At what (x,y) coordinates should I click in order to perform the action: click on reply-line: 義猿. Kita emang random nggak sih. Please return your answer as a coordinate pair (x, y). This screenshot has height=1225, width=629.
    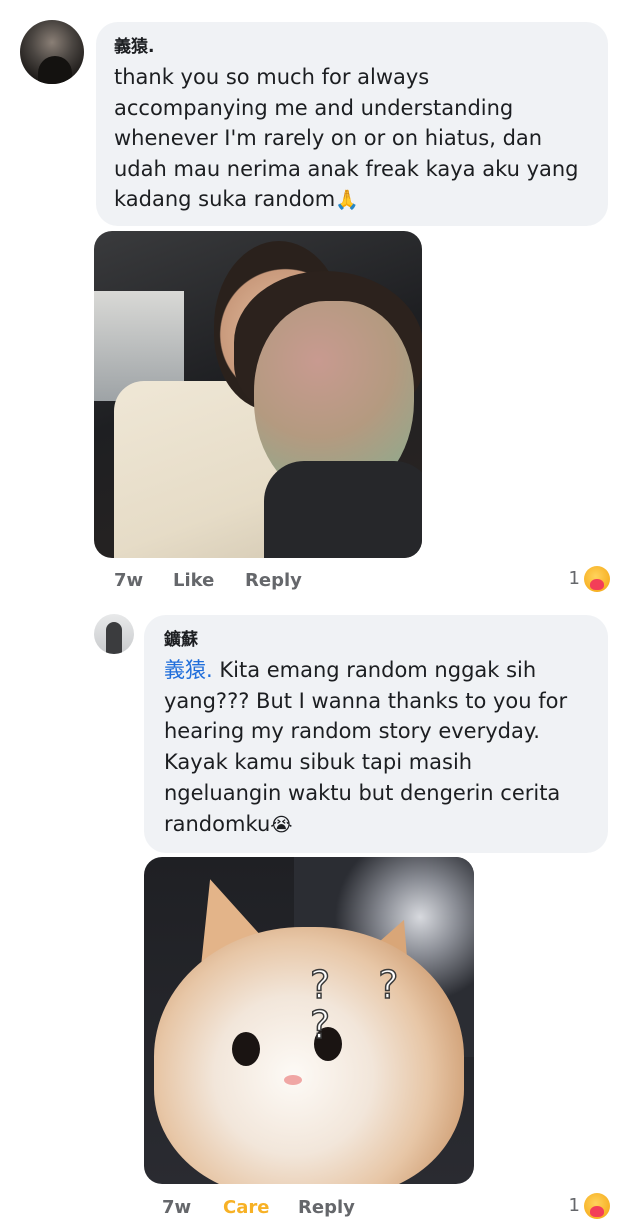
    Looking at the image, I should click on (377, 670).